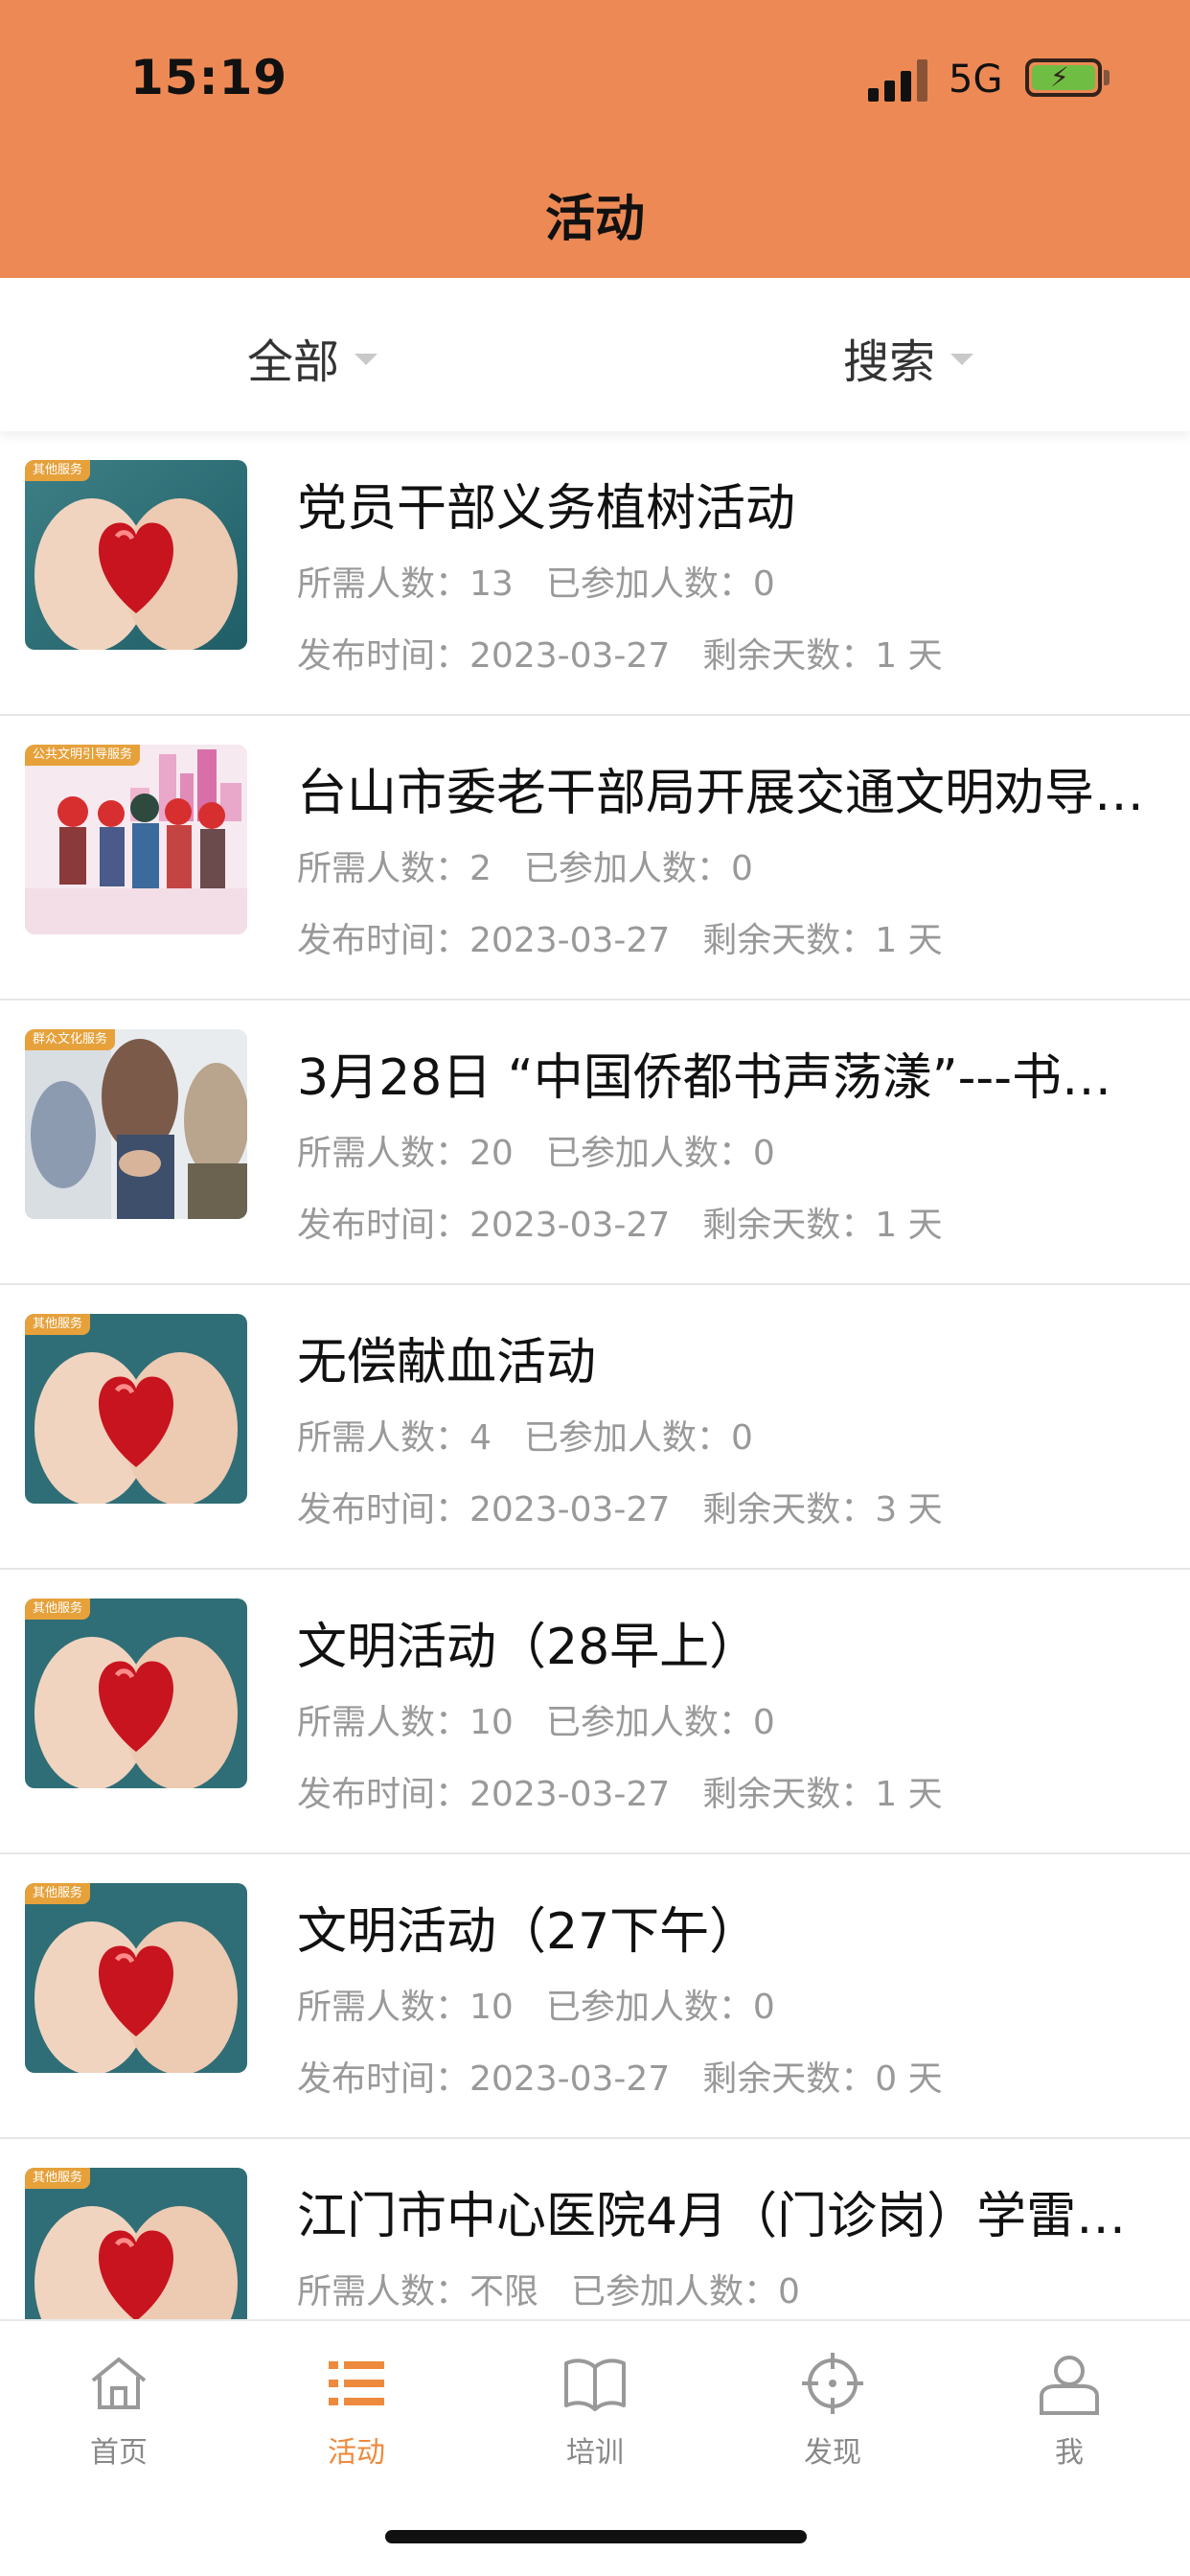  Describe the element at coordinates (1064, 77) in the screenshot. I see `battery-icon: ⚡` at that location.